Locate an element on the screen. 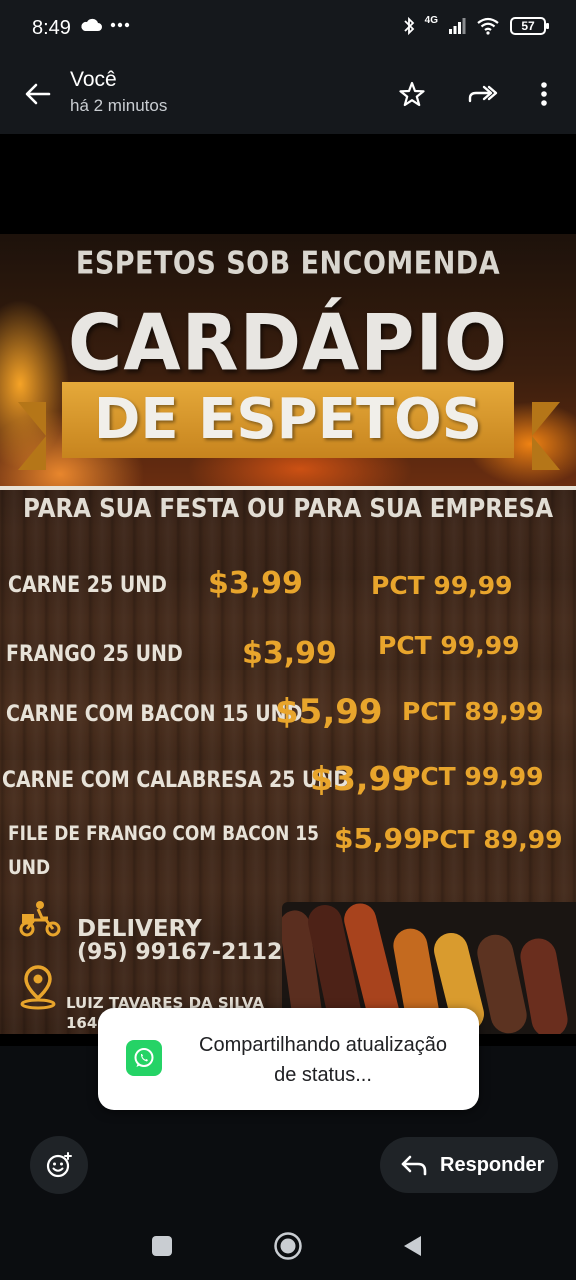  home-button is located at coordinates (288, 1246).